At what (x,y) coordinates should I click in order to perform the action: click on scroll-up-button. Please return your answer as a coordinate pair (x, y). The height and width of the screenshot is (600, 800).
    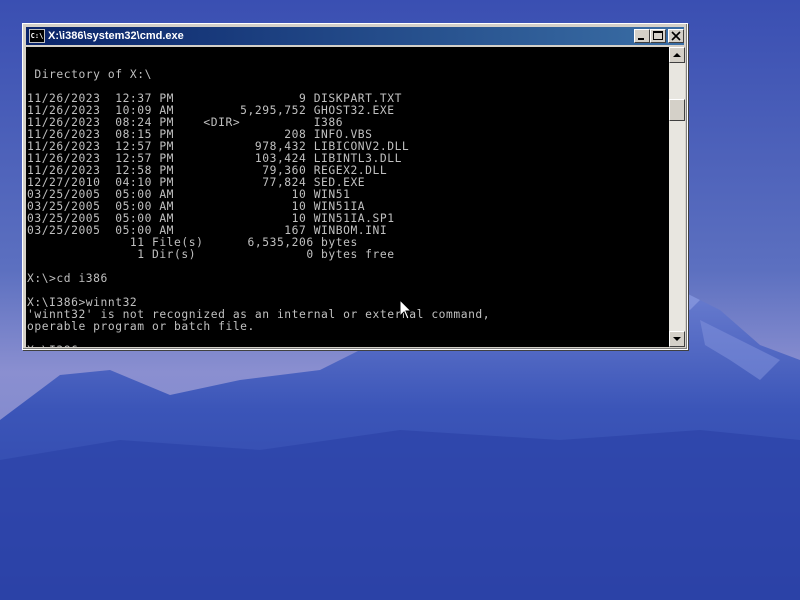
    Looking at the image, I should click on (677, 55).